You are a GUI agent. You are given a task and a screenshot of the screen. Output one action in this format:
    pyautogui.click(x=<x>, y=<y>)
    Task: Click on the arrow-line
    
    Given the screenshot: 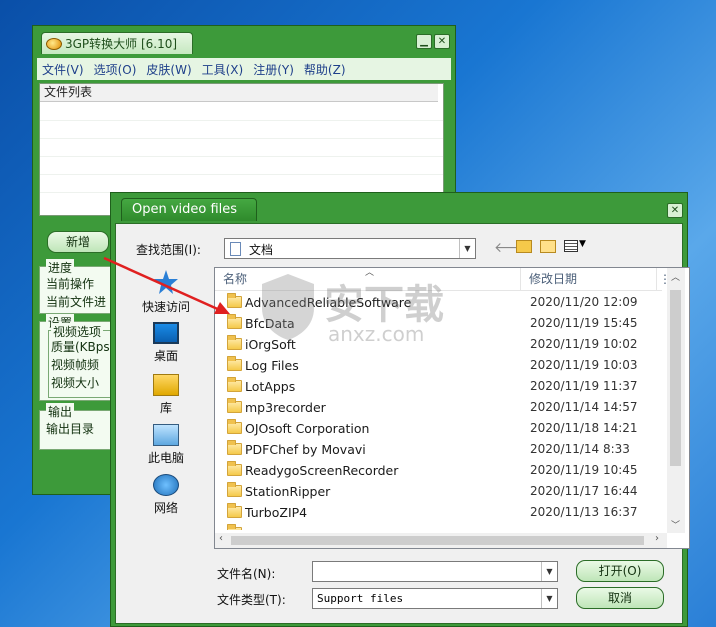 What is the action you would take?
    pyautogui.click(x=163, y=284)
    